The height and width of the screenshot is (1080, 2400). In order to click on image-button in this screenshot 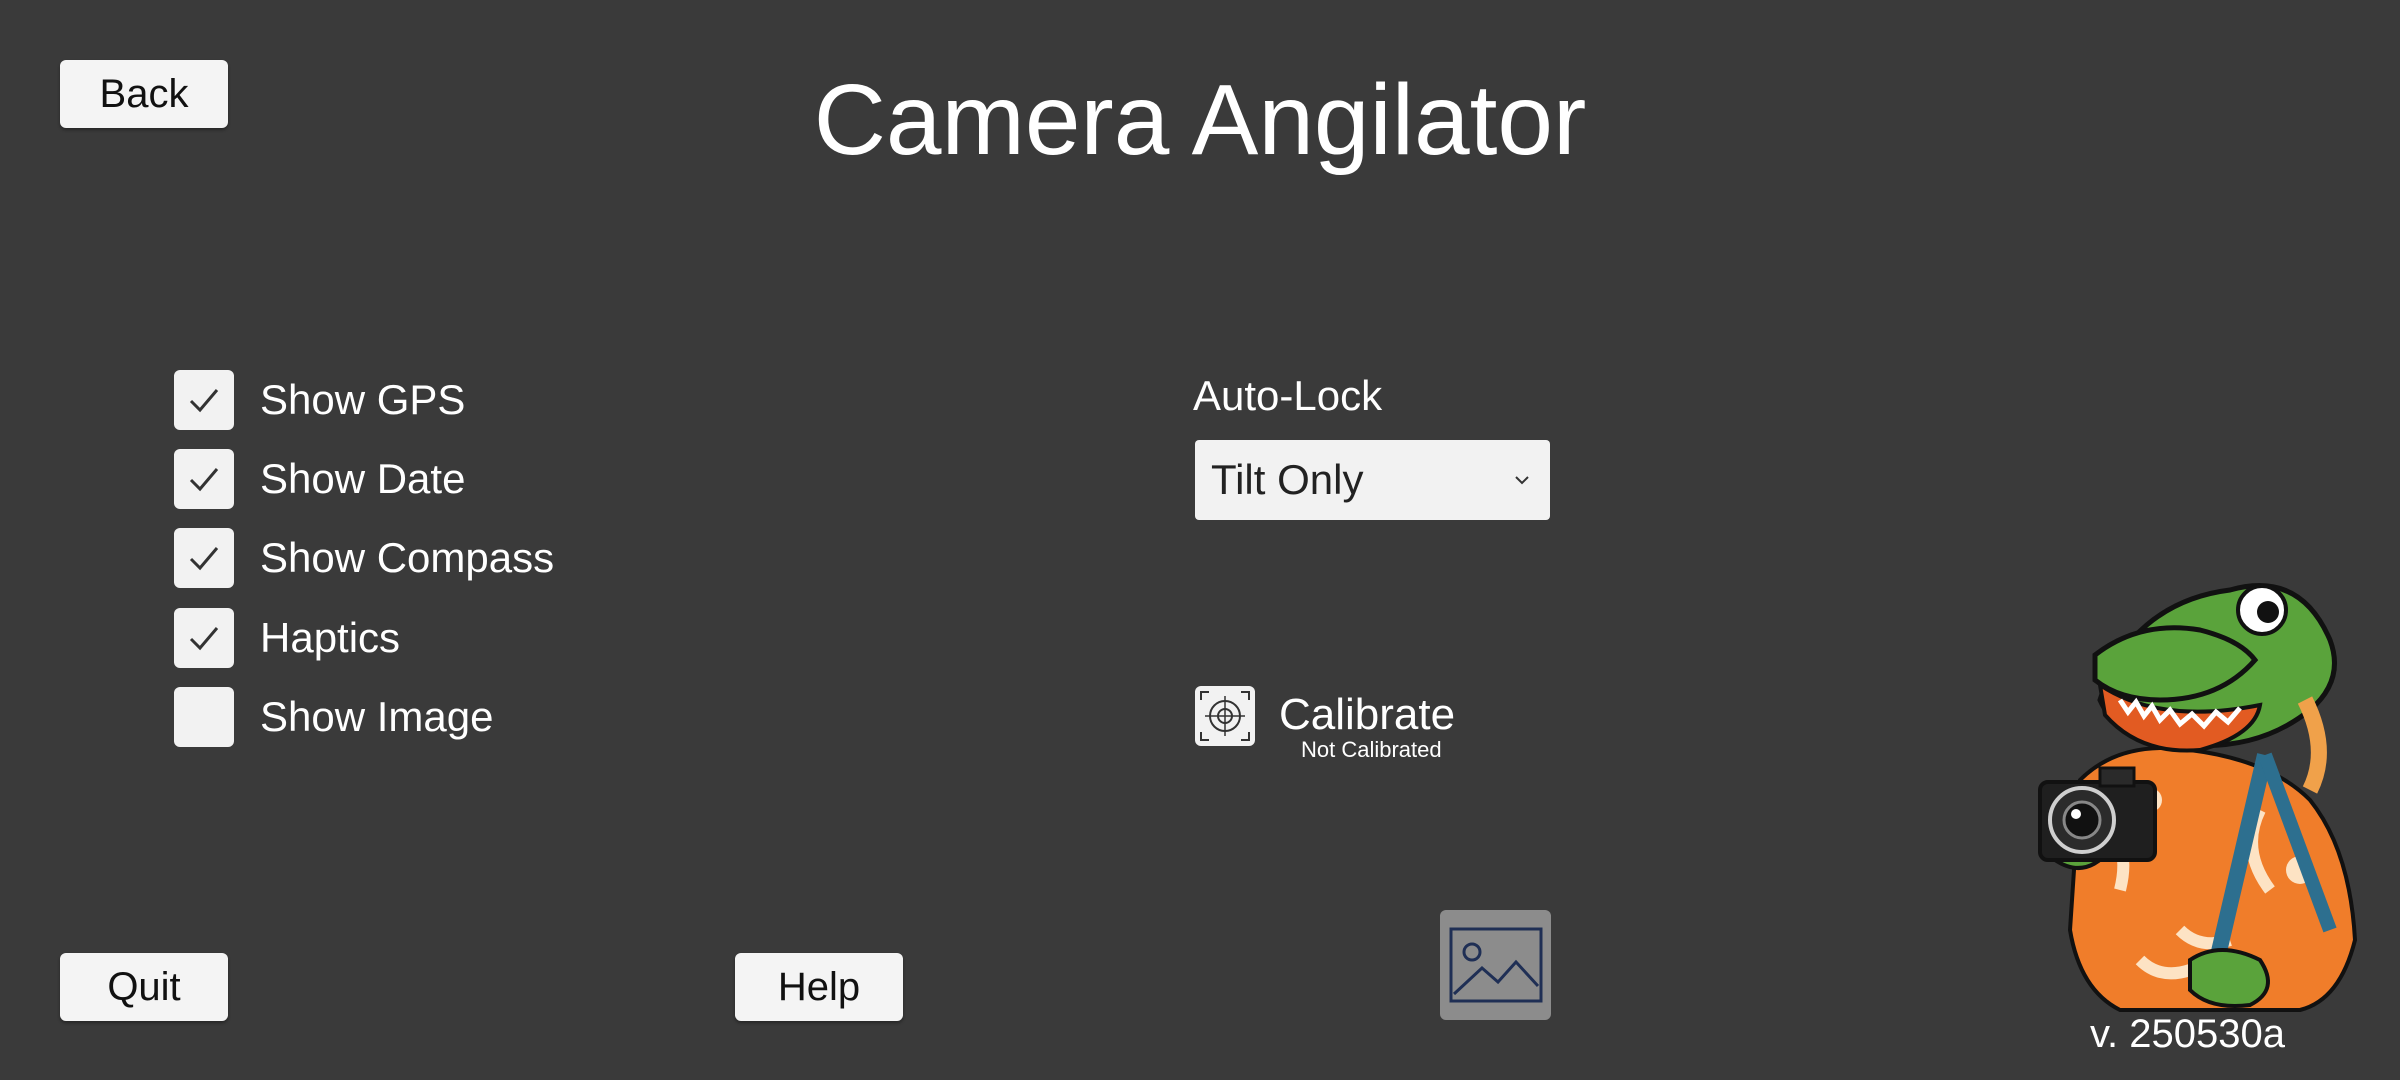, I will do `click(1495, 965)`.